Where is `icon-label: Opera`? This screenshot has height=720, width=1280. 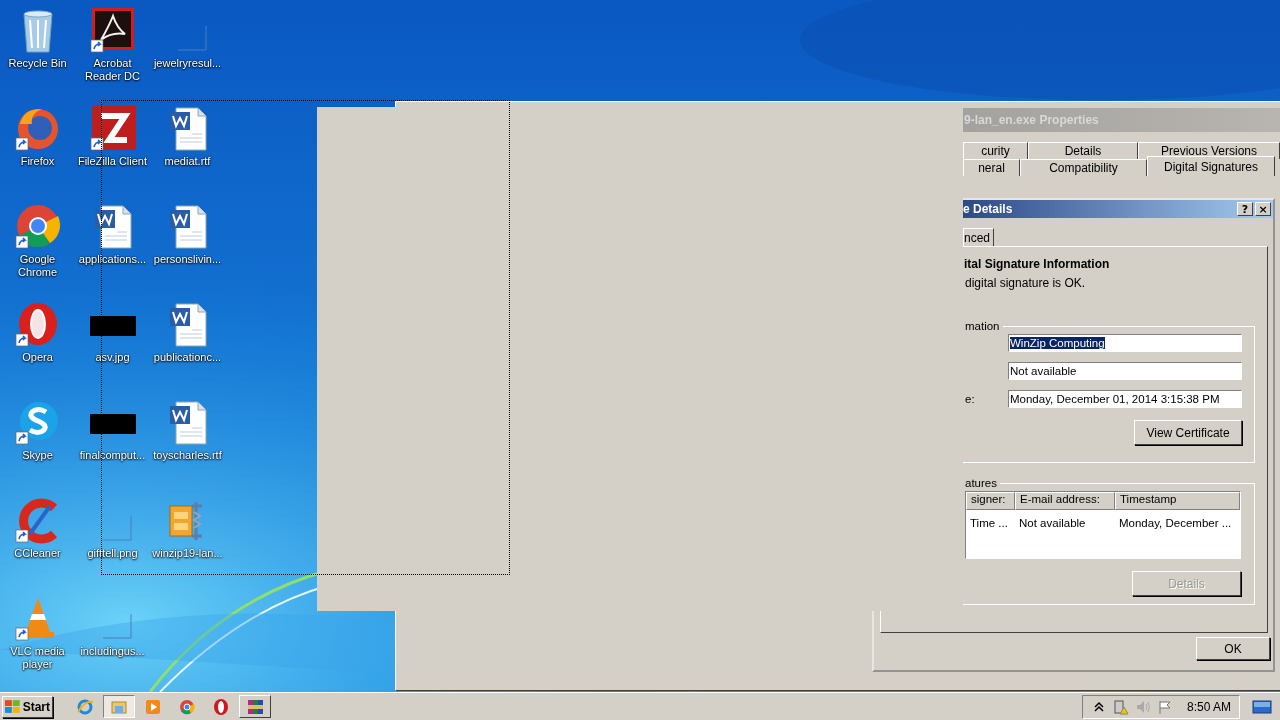 icon-label: Opera is located at coordinates (37, 357).